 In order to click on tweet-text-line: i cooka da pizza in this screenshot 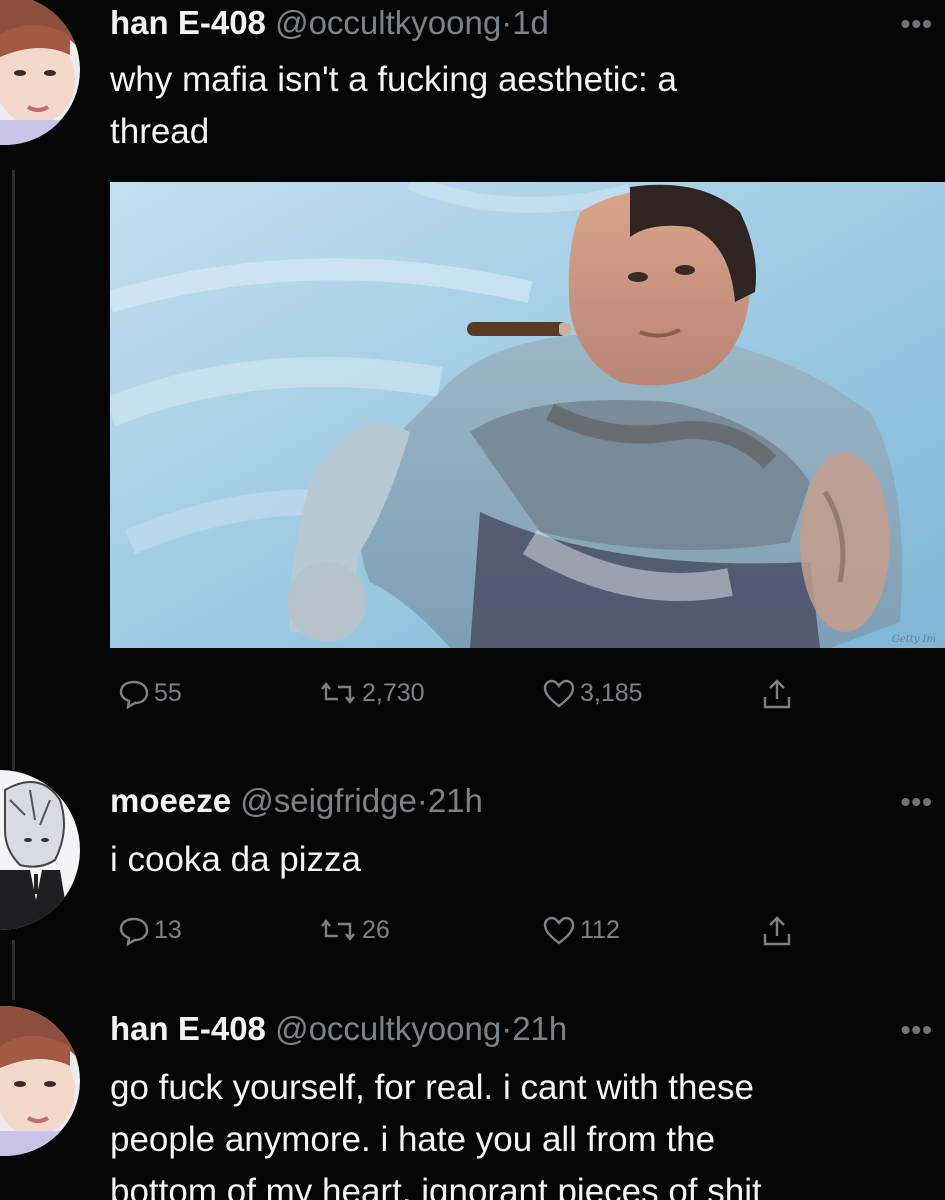, I will do `click(235, 859)`.